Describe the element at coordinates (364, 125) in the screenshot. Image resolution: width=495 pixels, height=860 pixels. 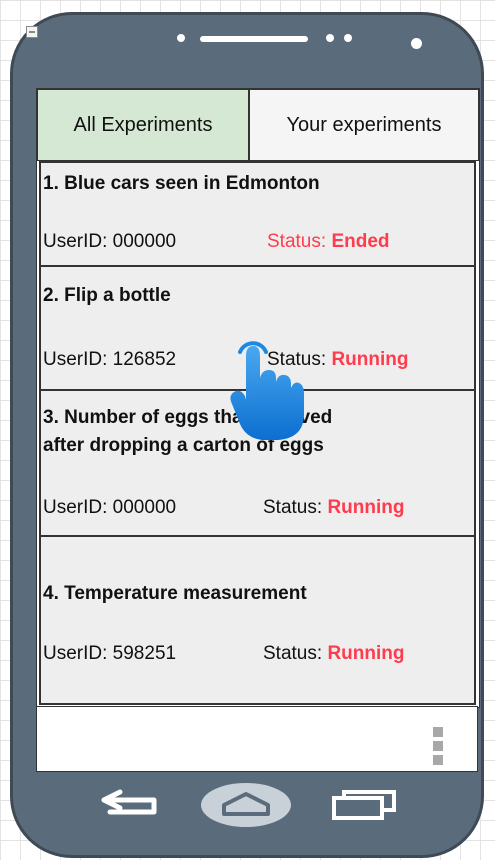
I see `tab-your-experiments: Your experiments` at that location.